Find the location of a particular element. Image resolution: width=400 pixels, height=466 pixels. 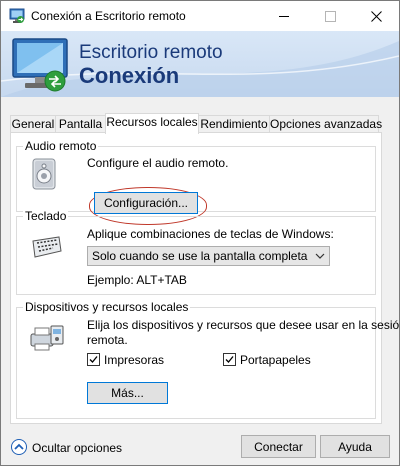

hide-options-link: Ocultar opciones is located at coordinates (77, 448).